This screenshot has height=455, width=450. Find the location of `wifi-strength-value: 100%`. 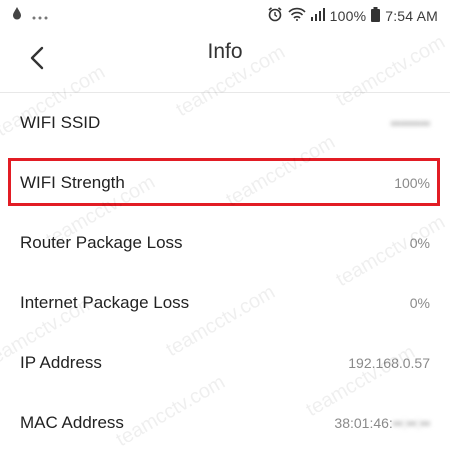

wifi-strength-value: 100% is located at coordinates (412, 183).